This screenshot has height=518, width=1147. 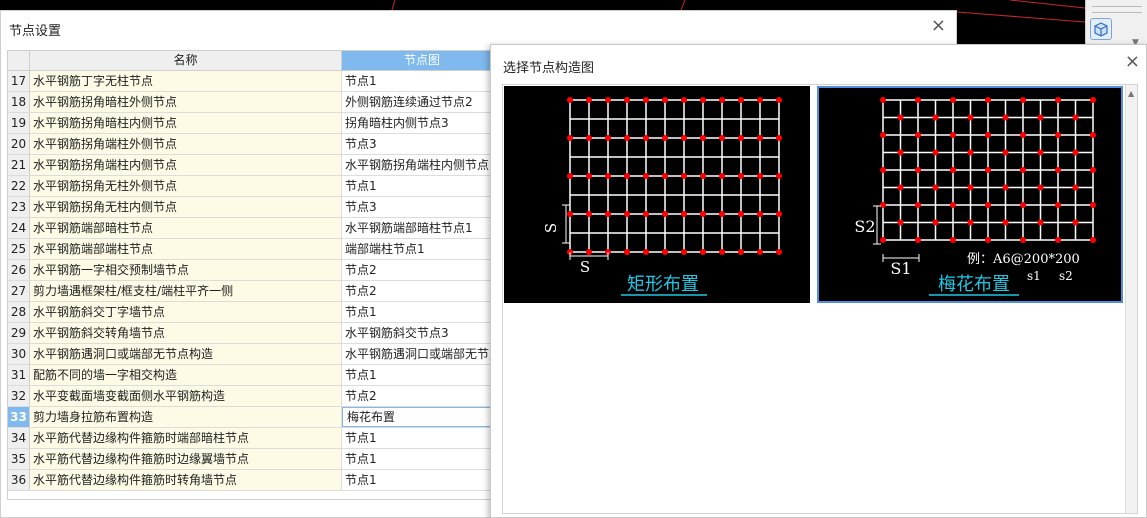 I want to click on row-number: 26, so click(x=19, y=270).